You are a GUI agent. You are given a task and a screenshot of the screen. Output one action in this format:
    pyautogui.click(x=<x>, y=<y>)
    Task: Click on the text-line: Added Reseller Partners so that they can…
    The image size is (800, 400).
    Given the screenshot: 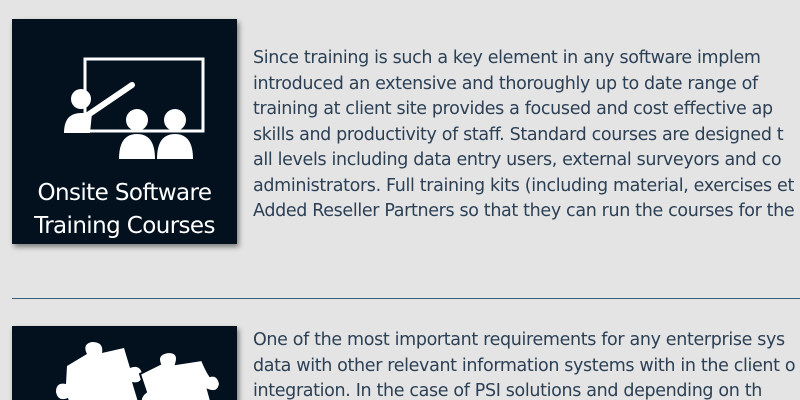 What is the action you would take?
    pyautogui.click(x=524, y=211)
    